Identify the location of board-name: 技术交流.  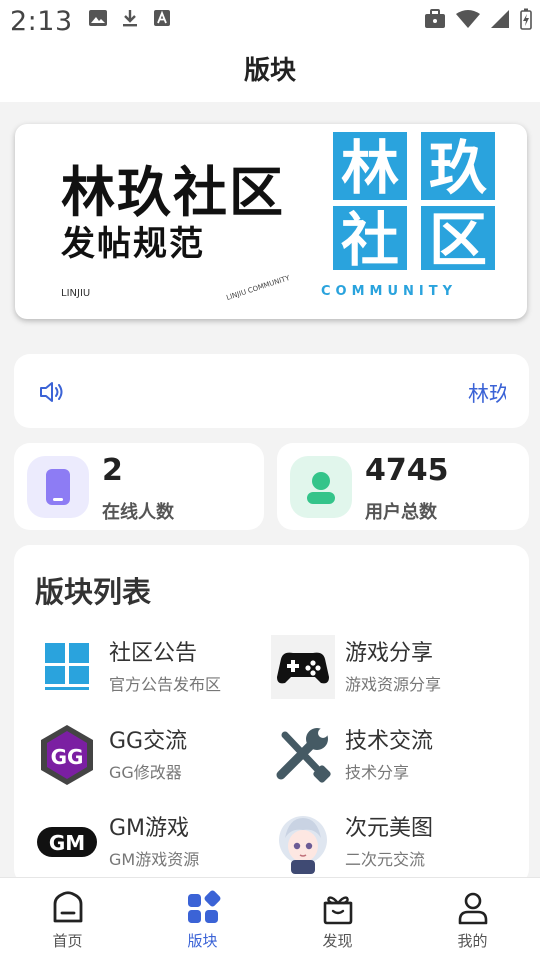
(389, 741).